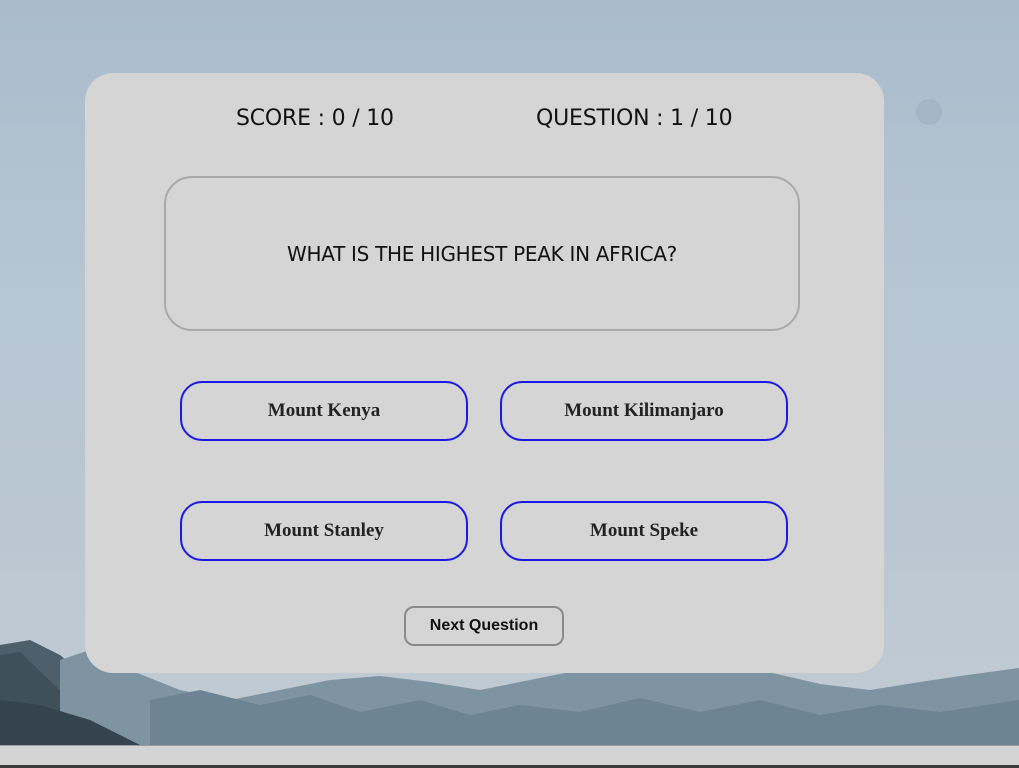 The image size is (1019, 768). Describe the element at coordinates (484, 626) in the screenshot. I see `next-question-button: Next Question` at that location.